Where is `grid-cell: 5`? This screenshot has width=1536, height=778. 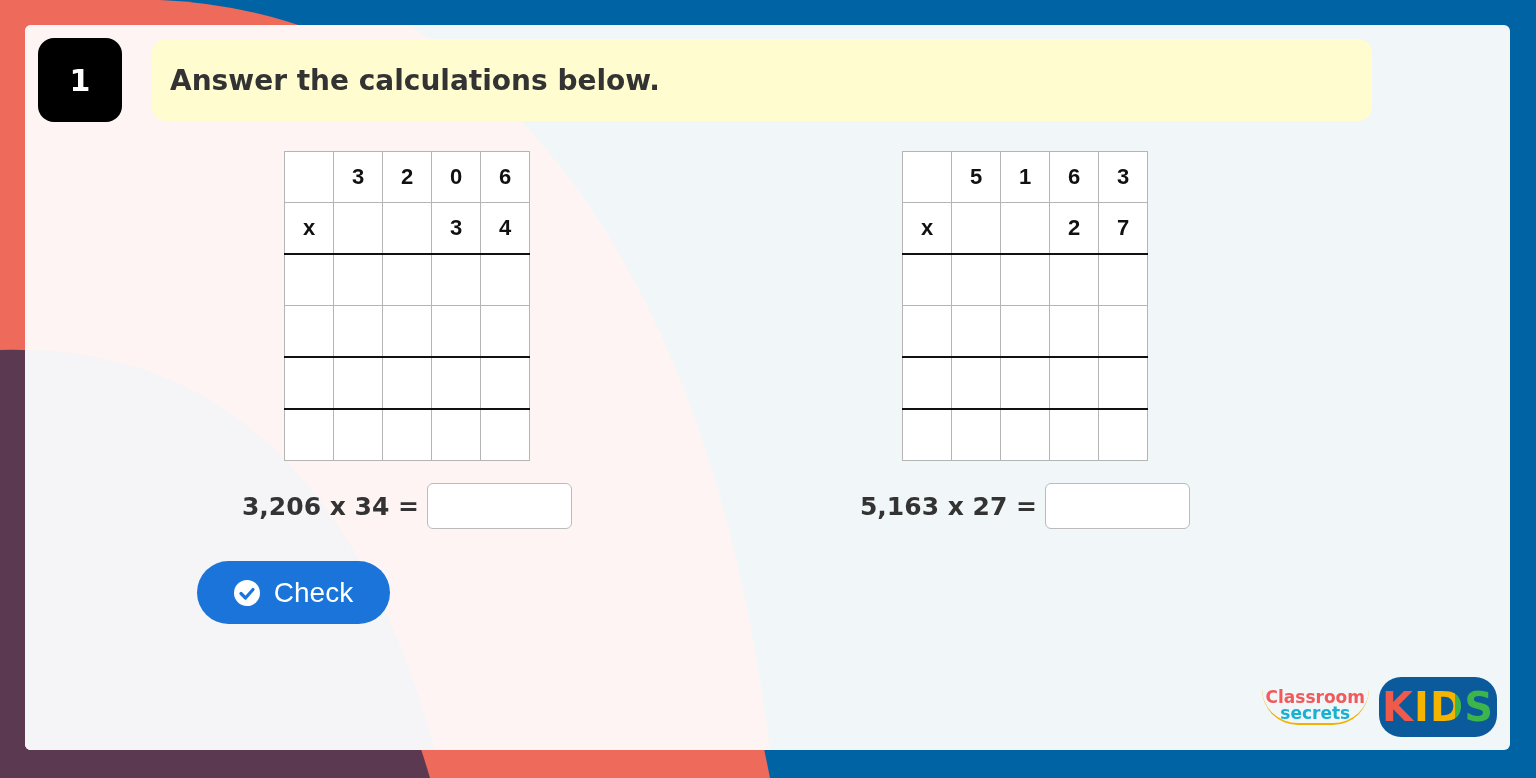
grid-cell: 5 is located at coordinates (976, 177).